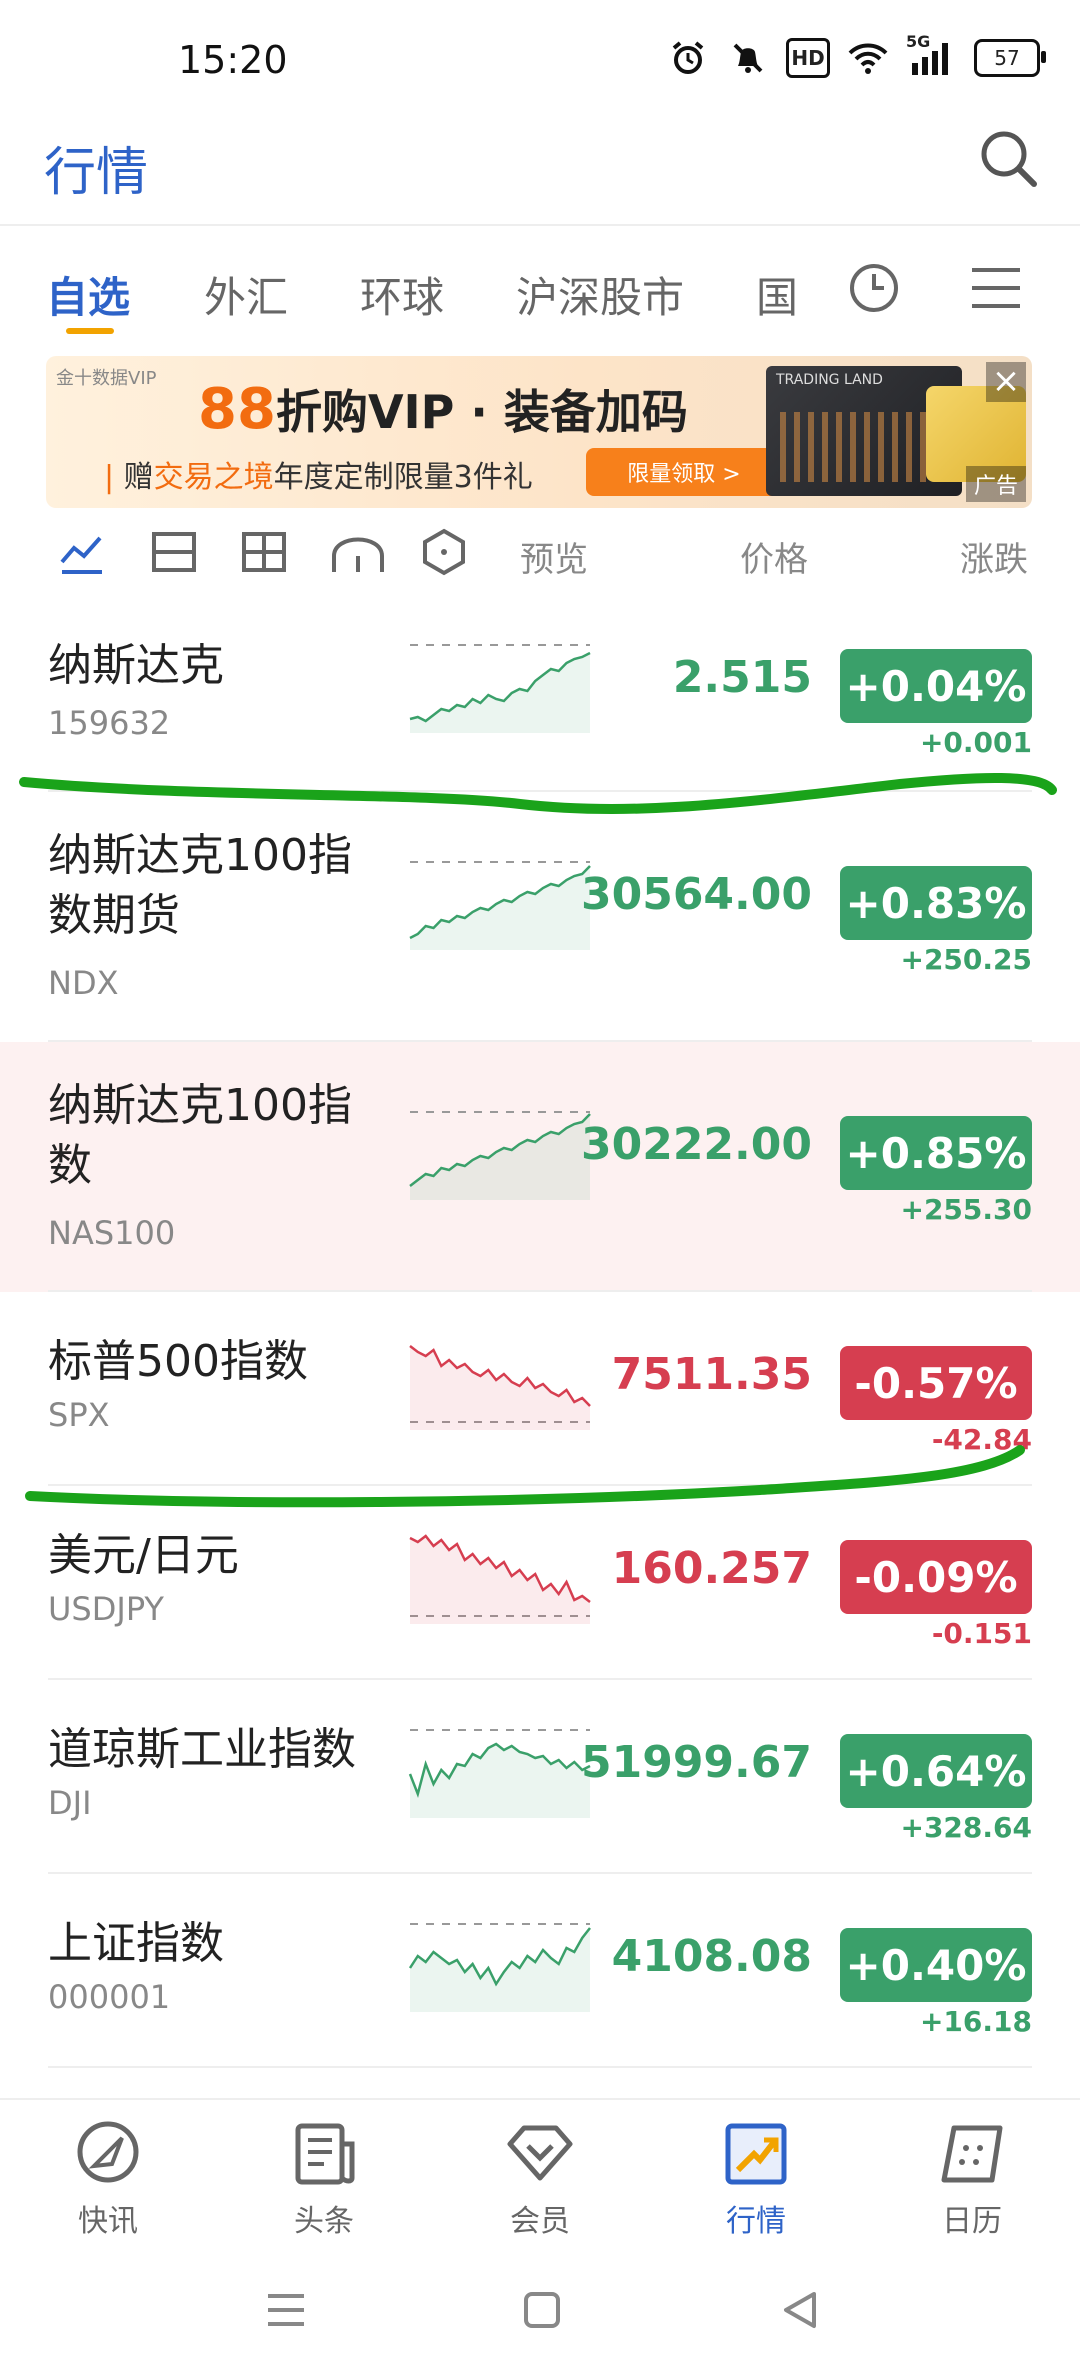  What do you see at coordinates (600, 294) in the screenshot?
I see `tab-a-share: 沪深股市` at bounding box center [600, 294].